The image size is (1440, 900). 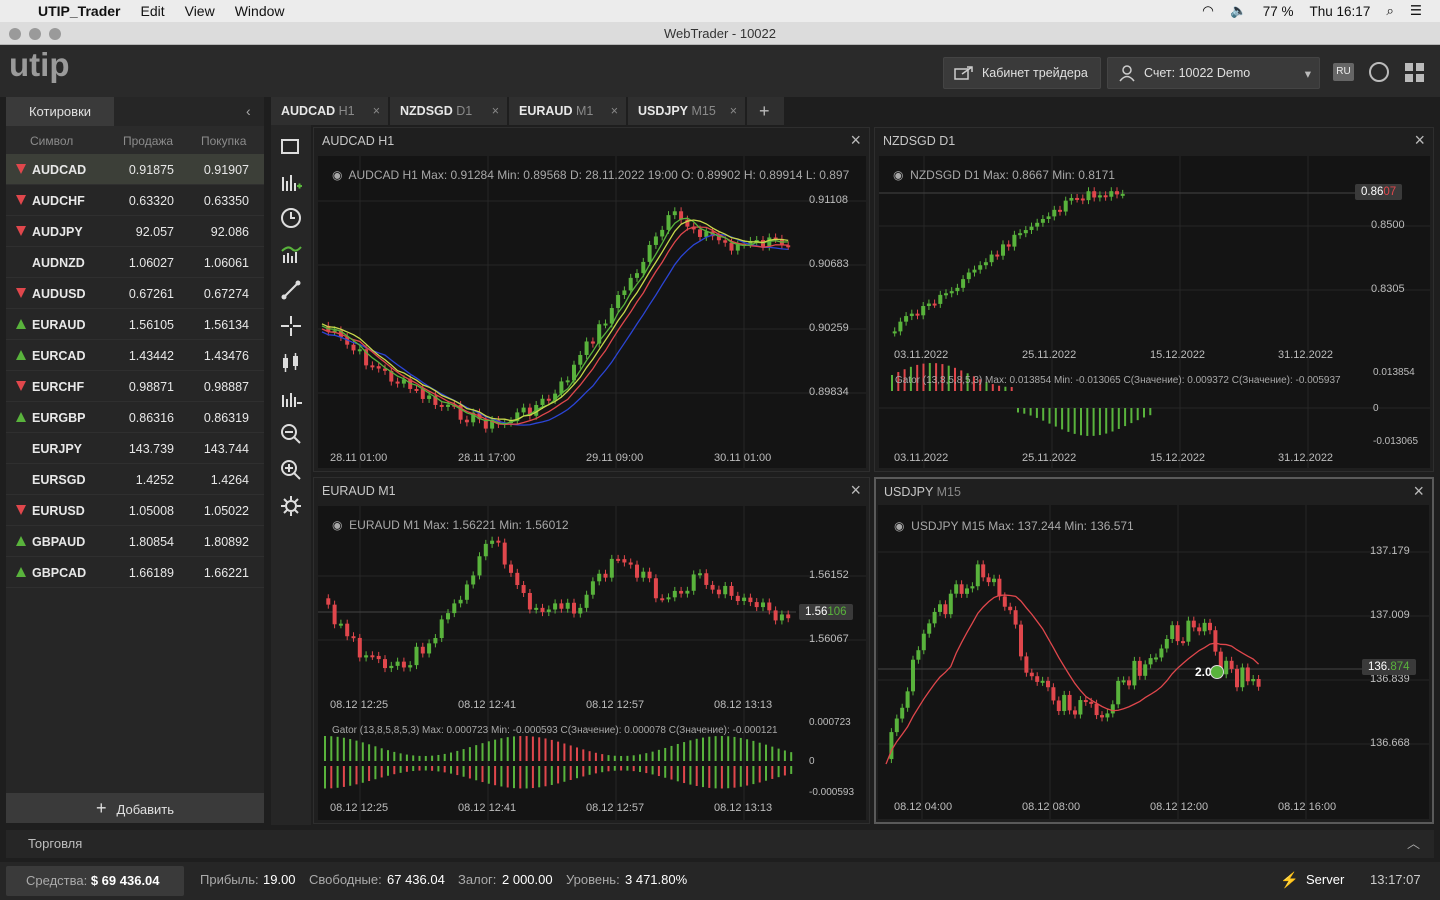 I want to click on col-ask: Покупка, so click(x=223, y=141).